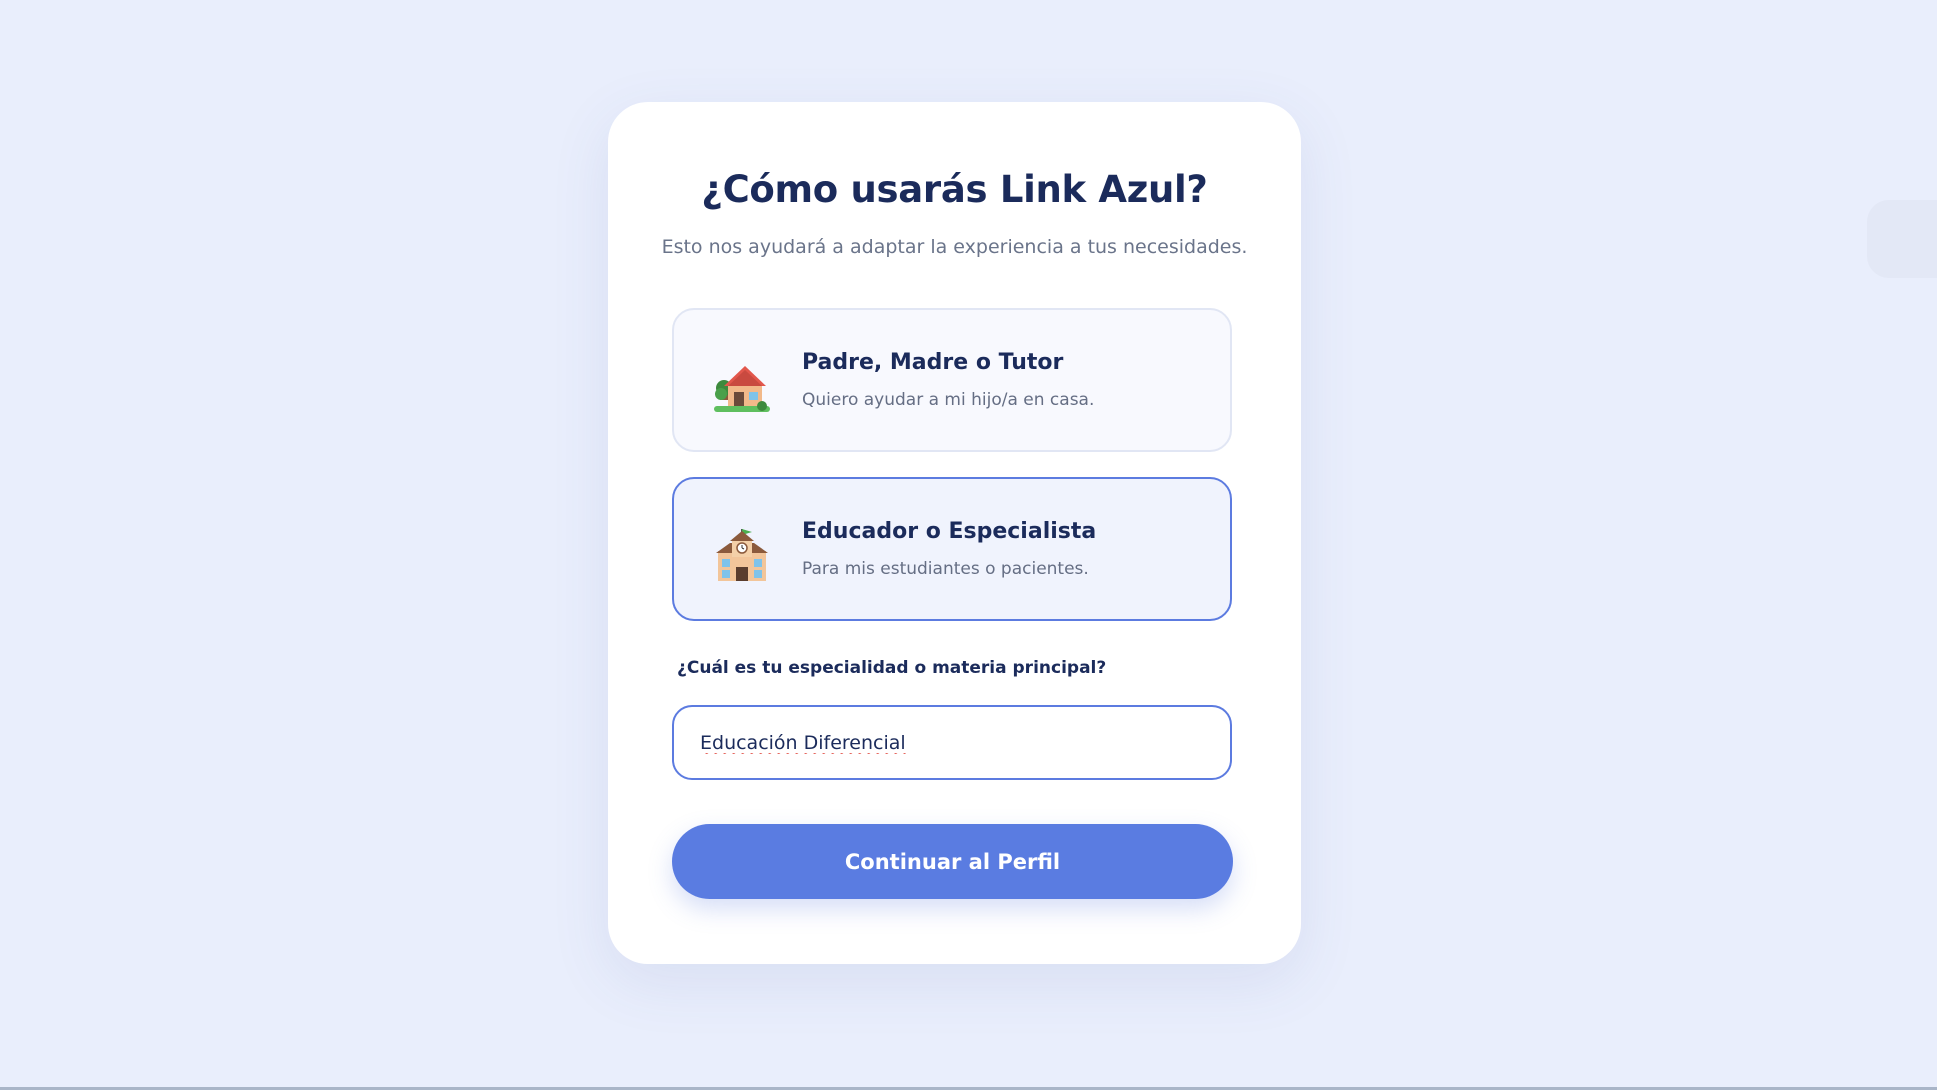  I want to click on house-icon, so click(742, 386).